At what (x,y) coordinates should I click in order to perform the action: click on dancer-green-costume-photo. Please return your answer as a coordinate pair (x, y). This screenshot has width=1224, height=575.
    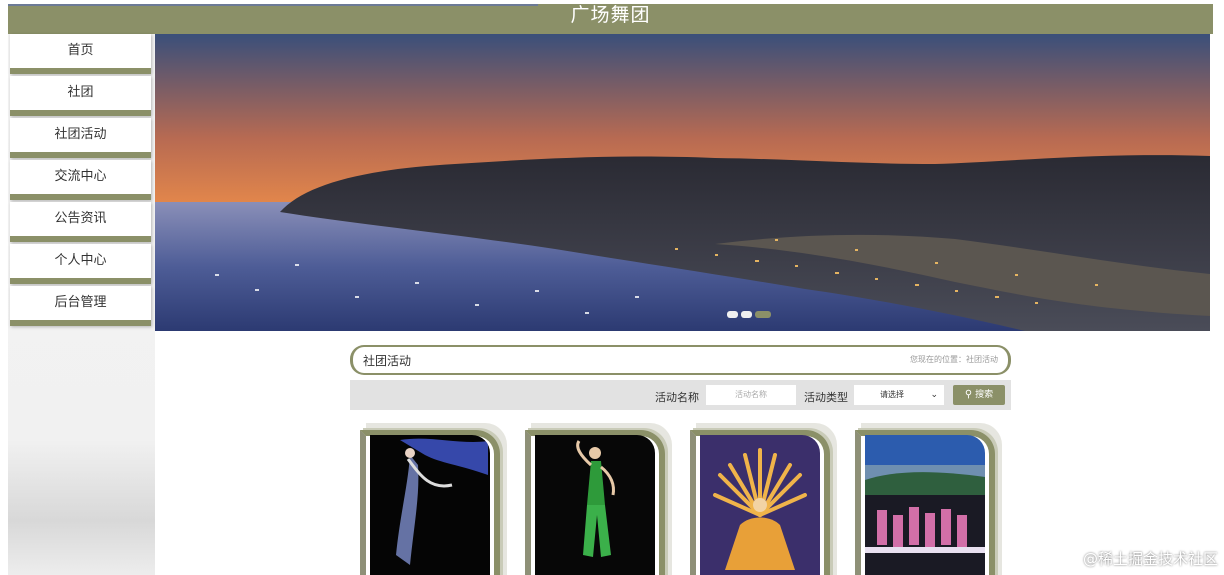
    Looking at the image, I should click on (595, 505).